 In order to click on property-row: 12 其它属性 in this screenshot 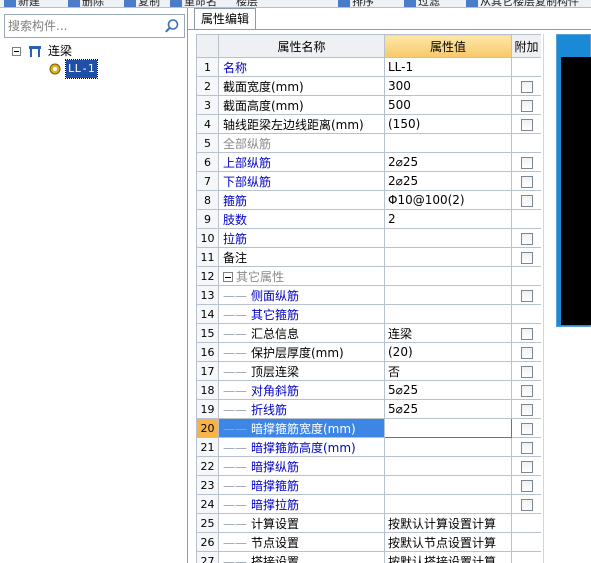, I will do `click(368, 276)`.